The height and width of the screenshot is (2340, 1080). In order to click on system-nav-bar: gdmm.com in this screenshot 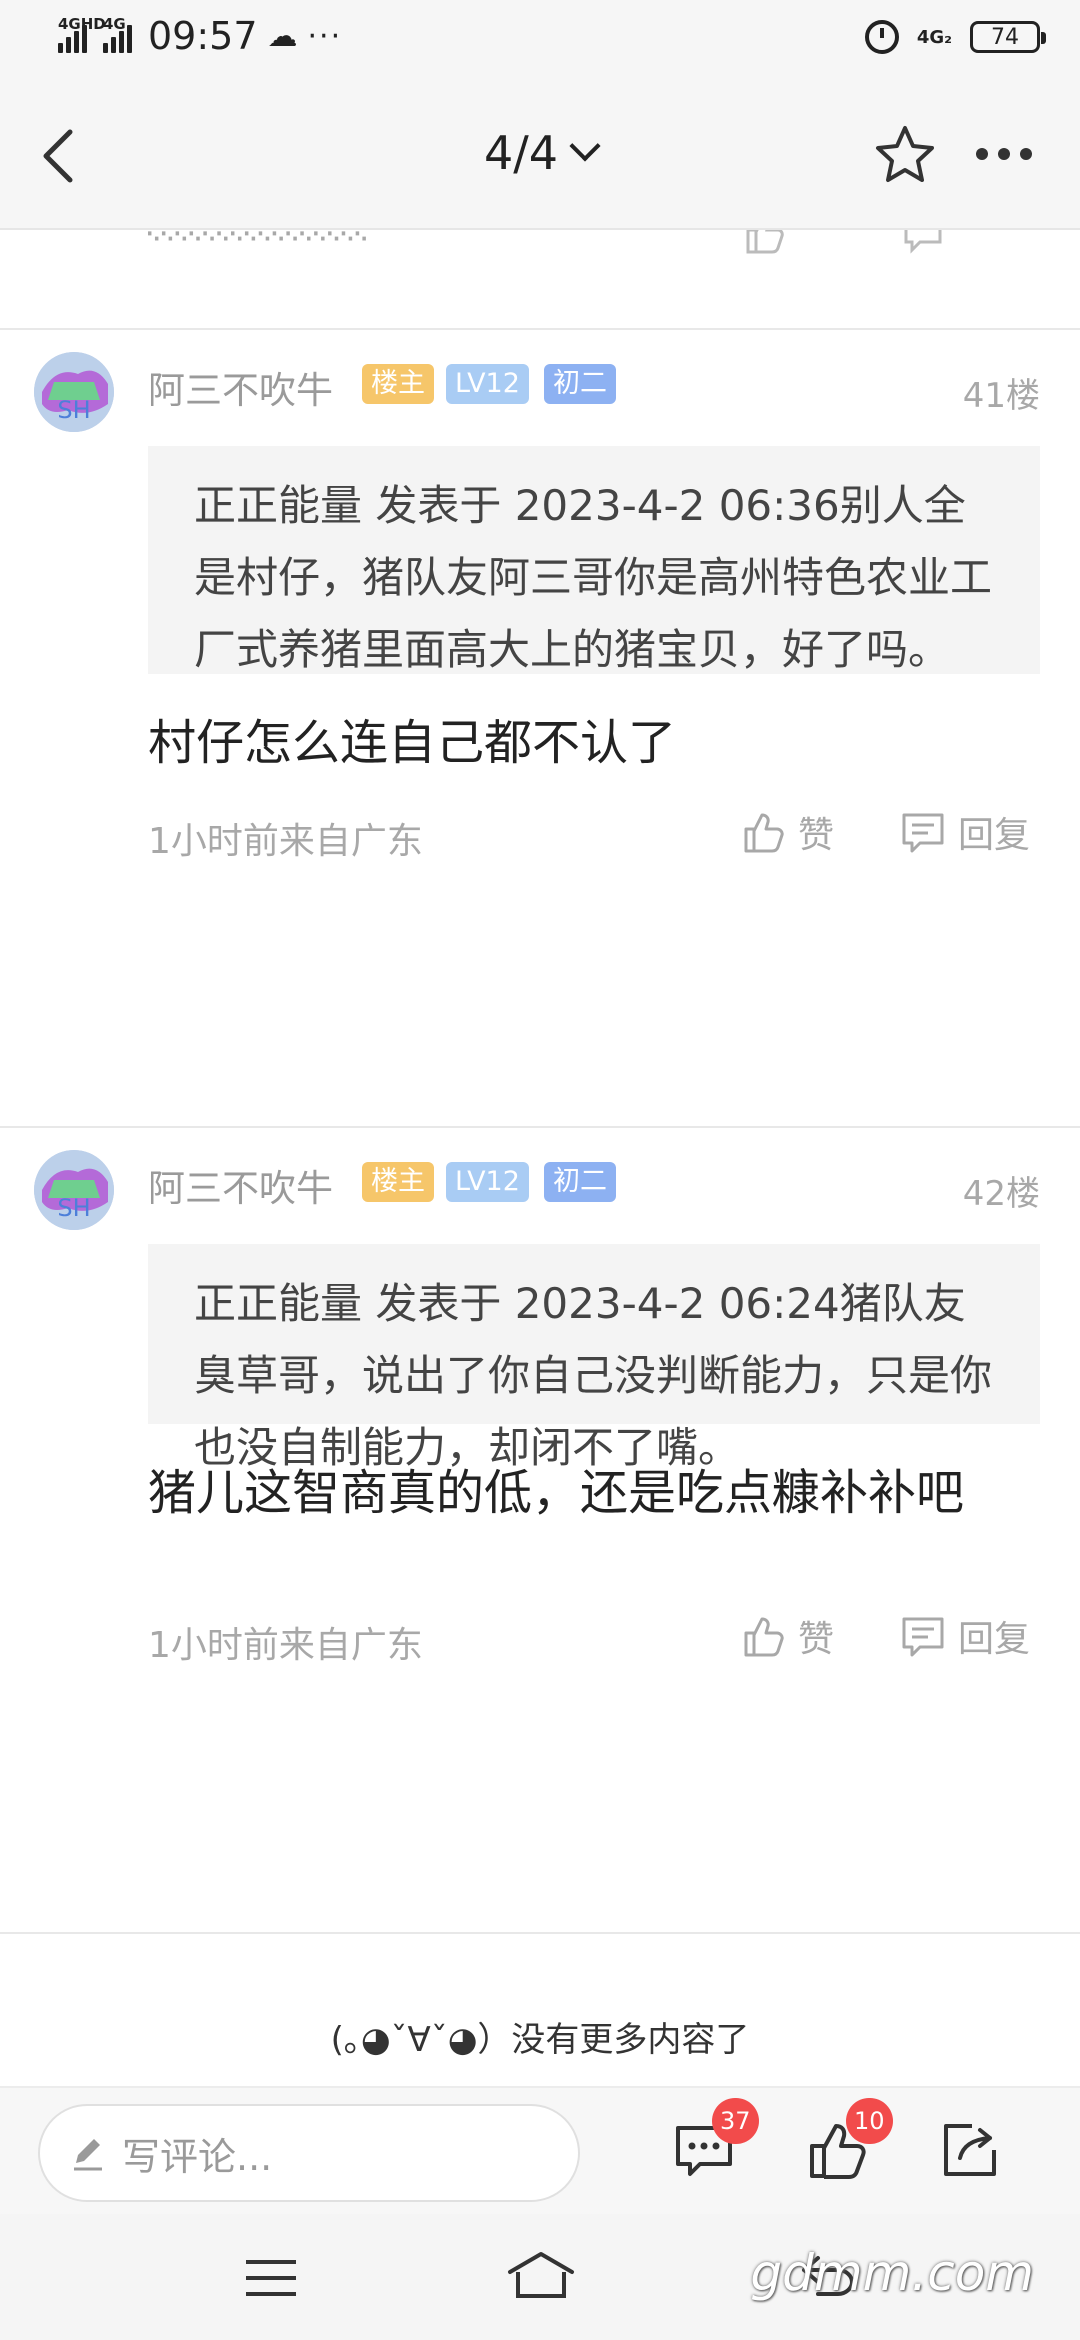, I will do `click(540, 2277)`.